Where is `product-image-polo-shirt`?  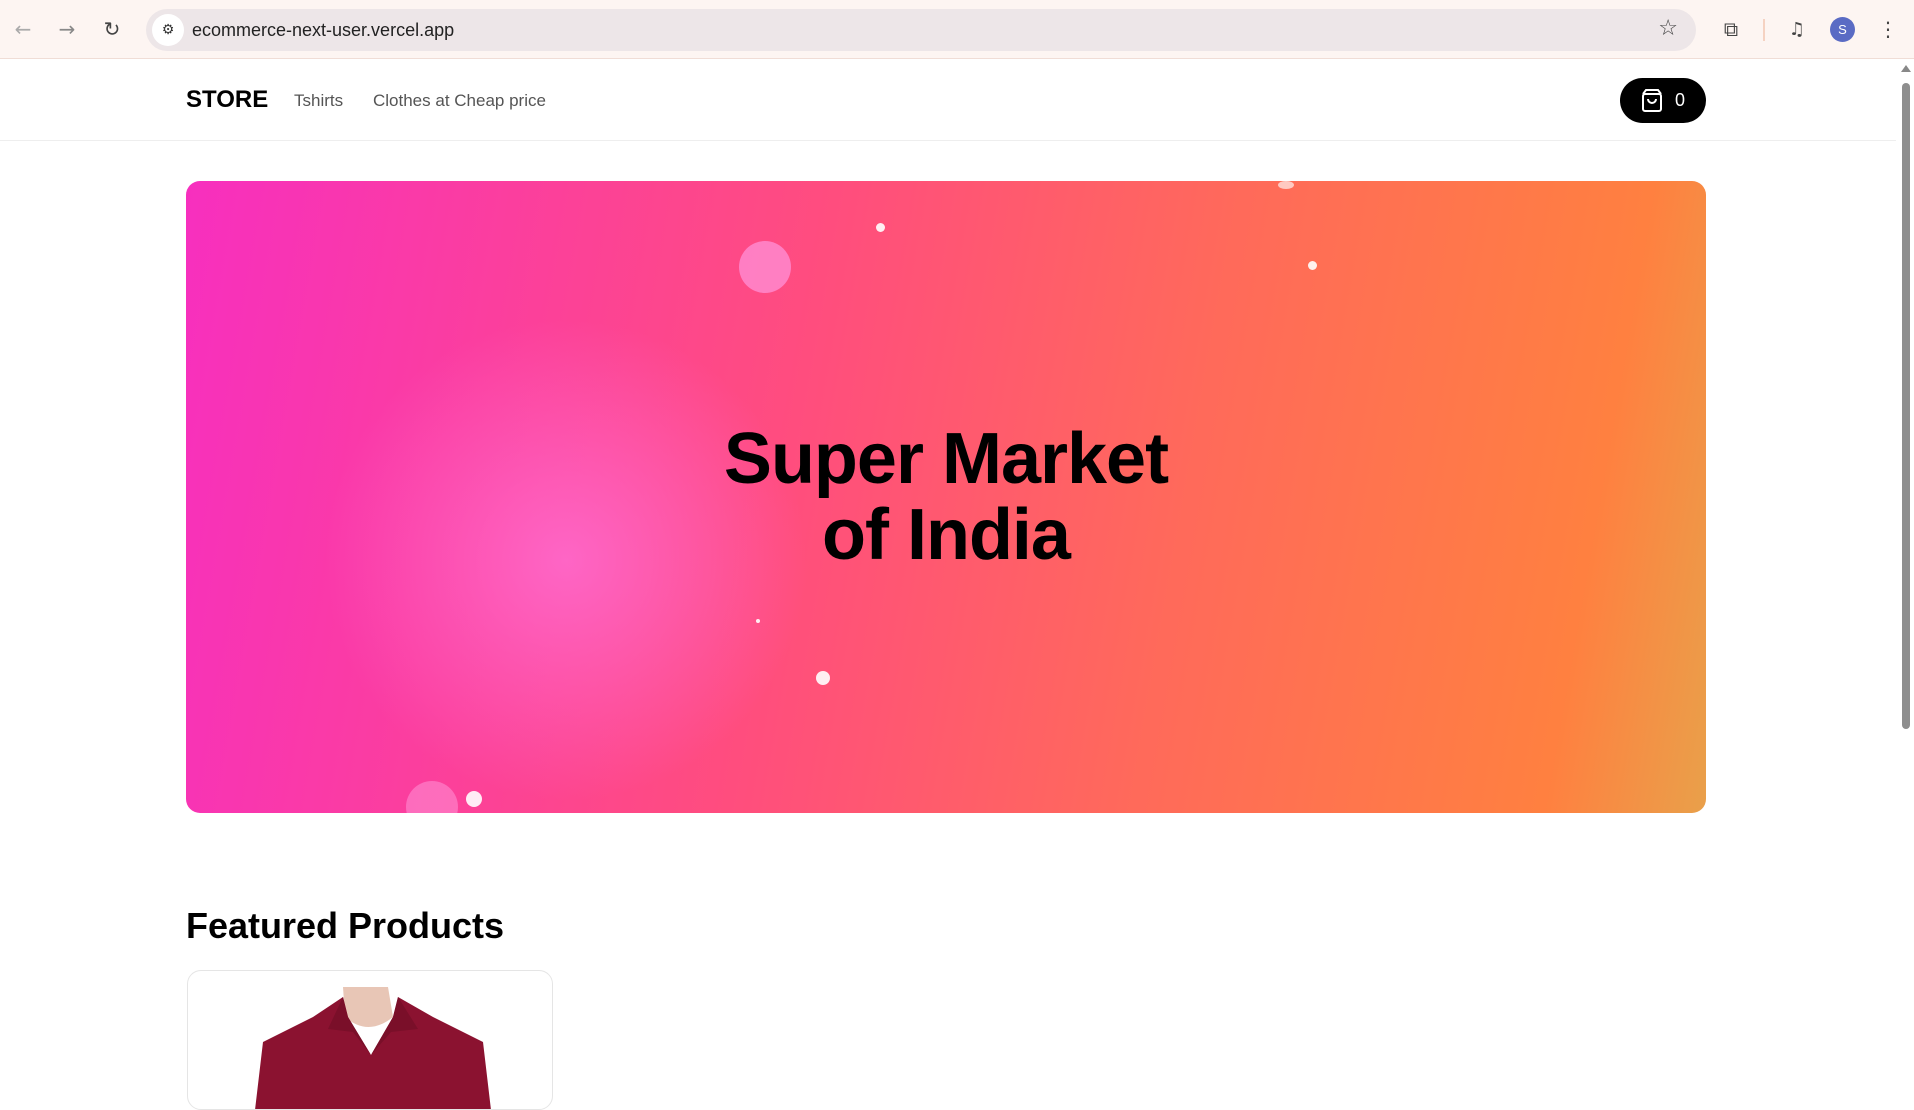
product-image-polo-shirt is located at coordinates (373, 1048).